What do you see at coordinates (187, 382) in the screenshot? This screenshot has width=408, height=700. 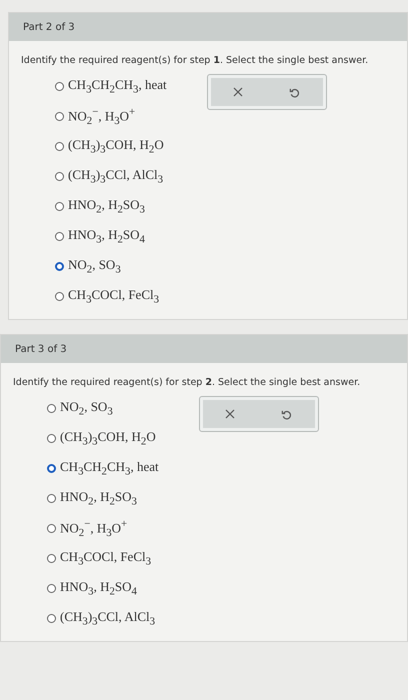 I see `question-text: Identify the required reagent(s) for step 2. Select the single best answer.` at bounding box center [187, 382].